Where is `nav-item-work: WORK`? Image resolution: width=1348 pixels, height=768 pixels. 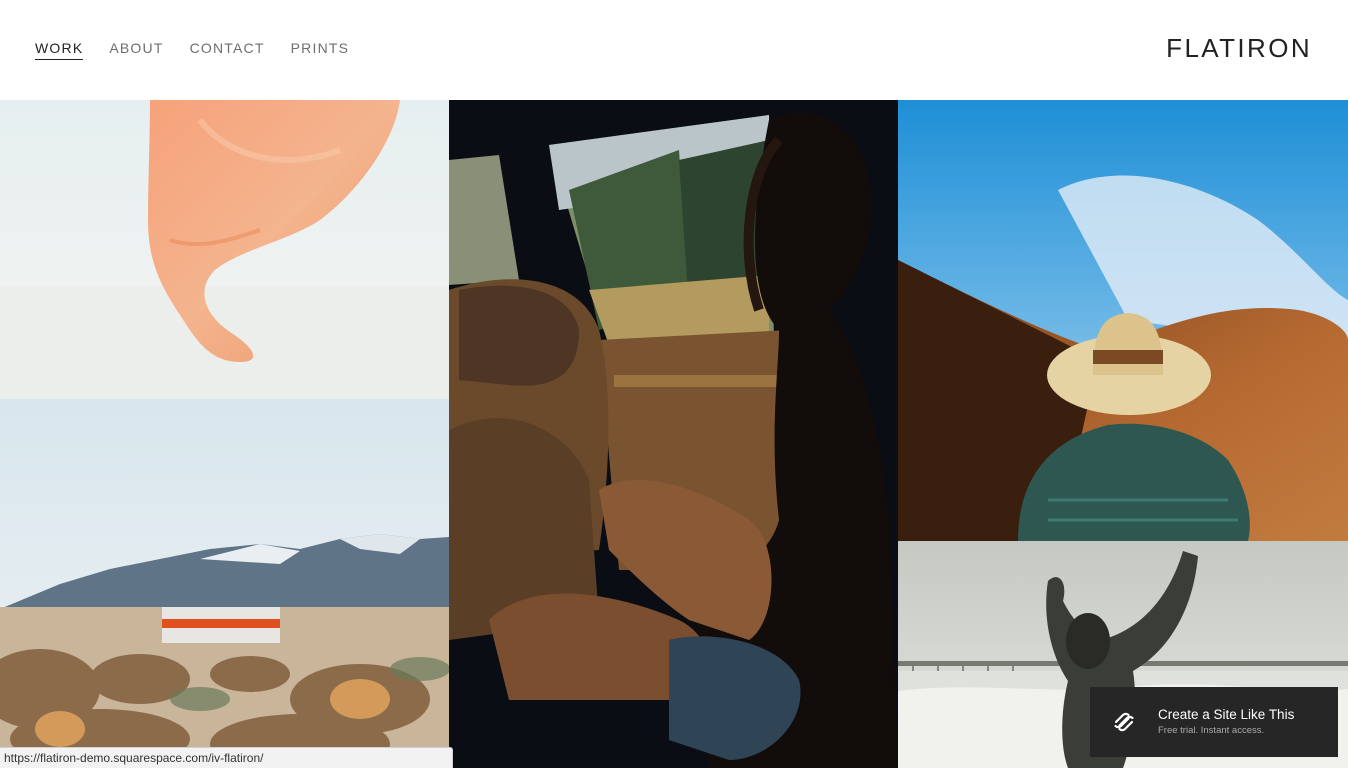
nav-item-work: WORK is located at coordinates (59, 50).